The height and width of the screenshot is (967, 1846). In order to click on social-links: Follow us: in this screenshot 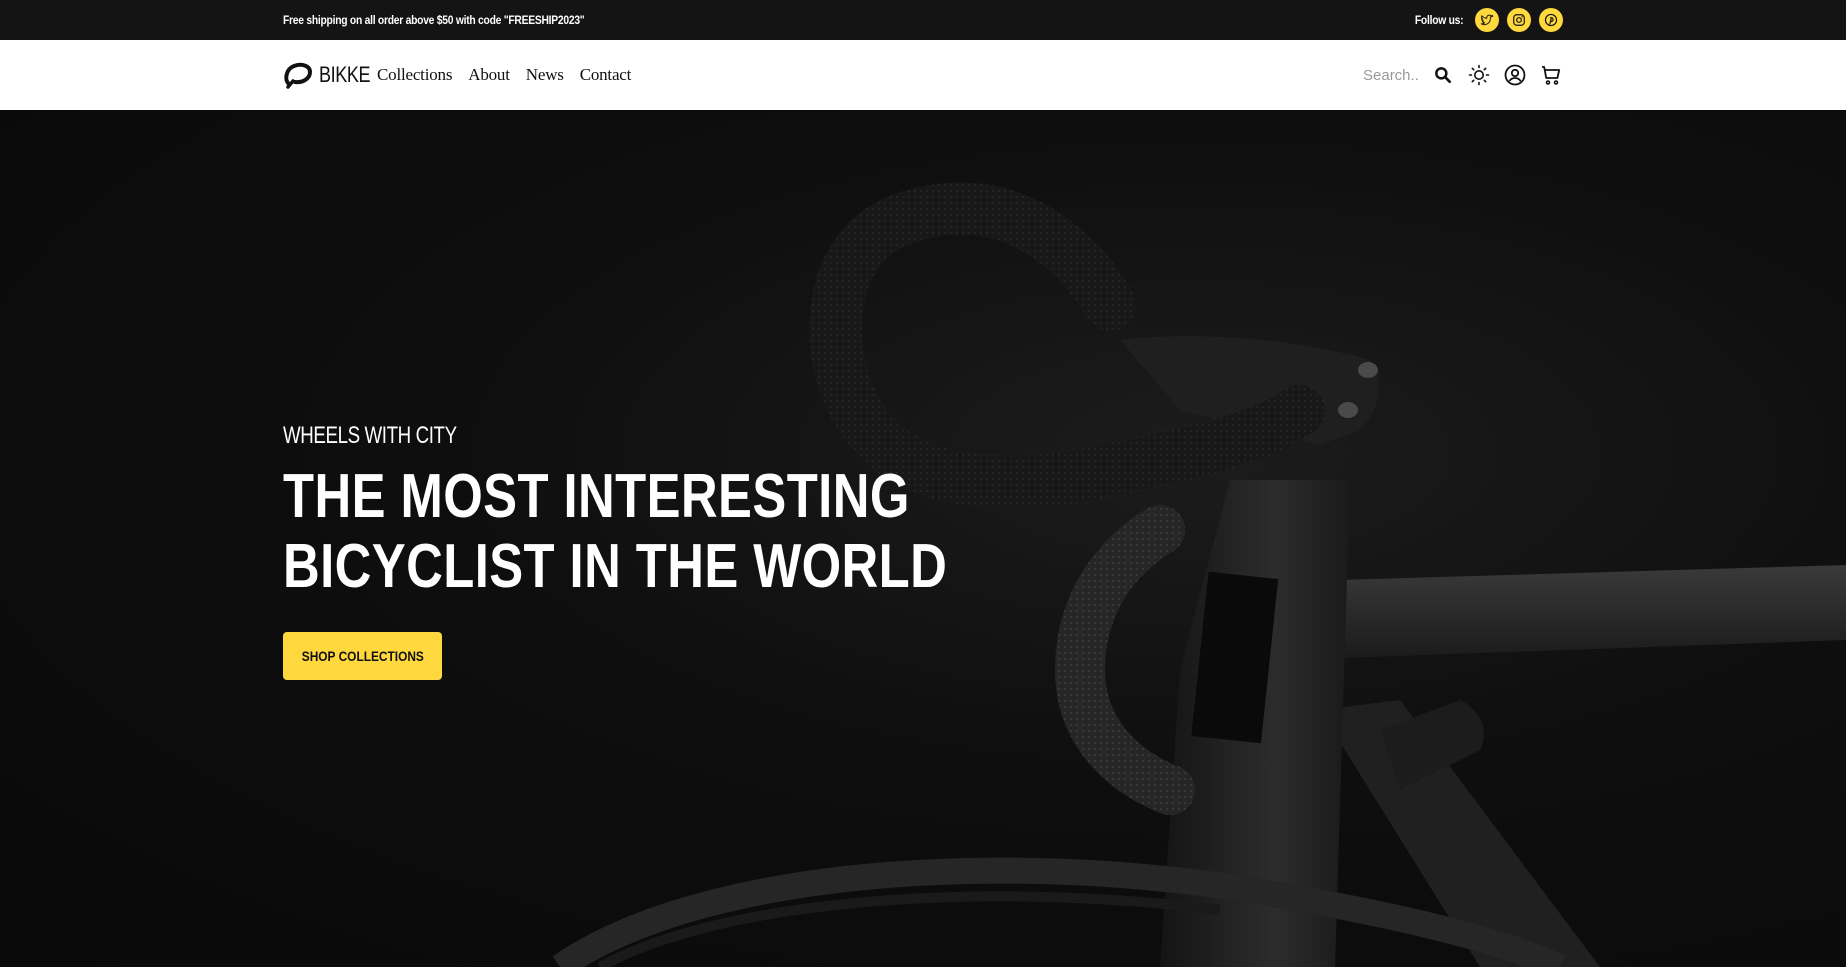, I will do `click(1485, 20)`.